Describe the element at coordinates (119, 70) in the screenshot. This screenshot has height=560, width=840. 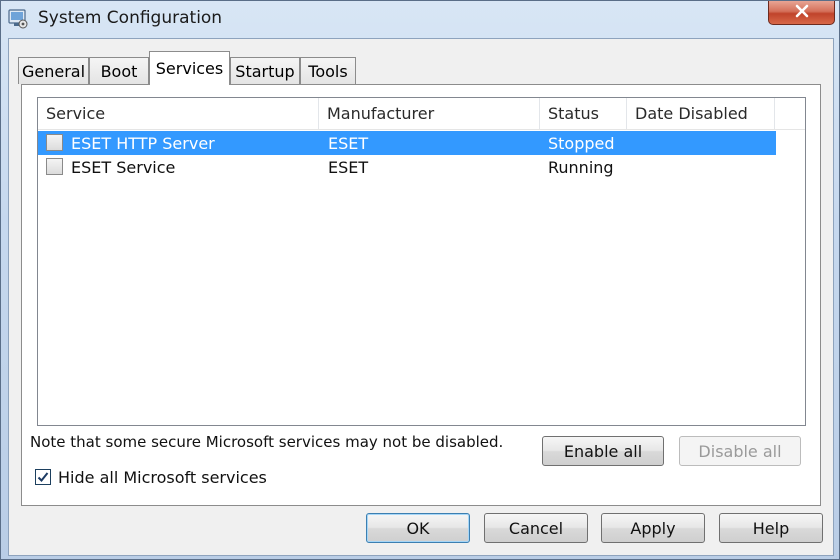
I see `tab-boot: Boot` at that location.